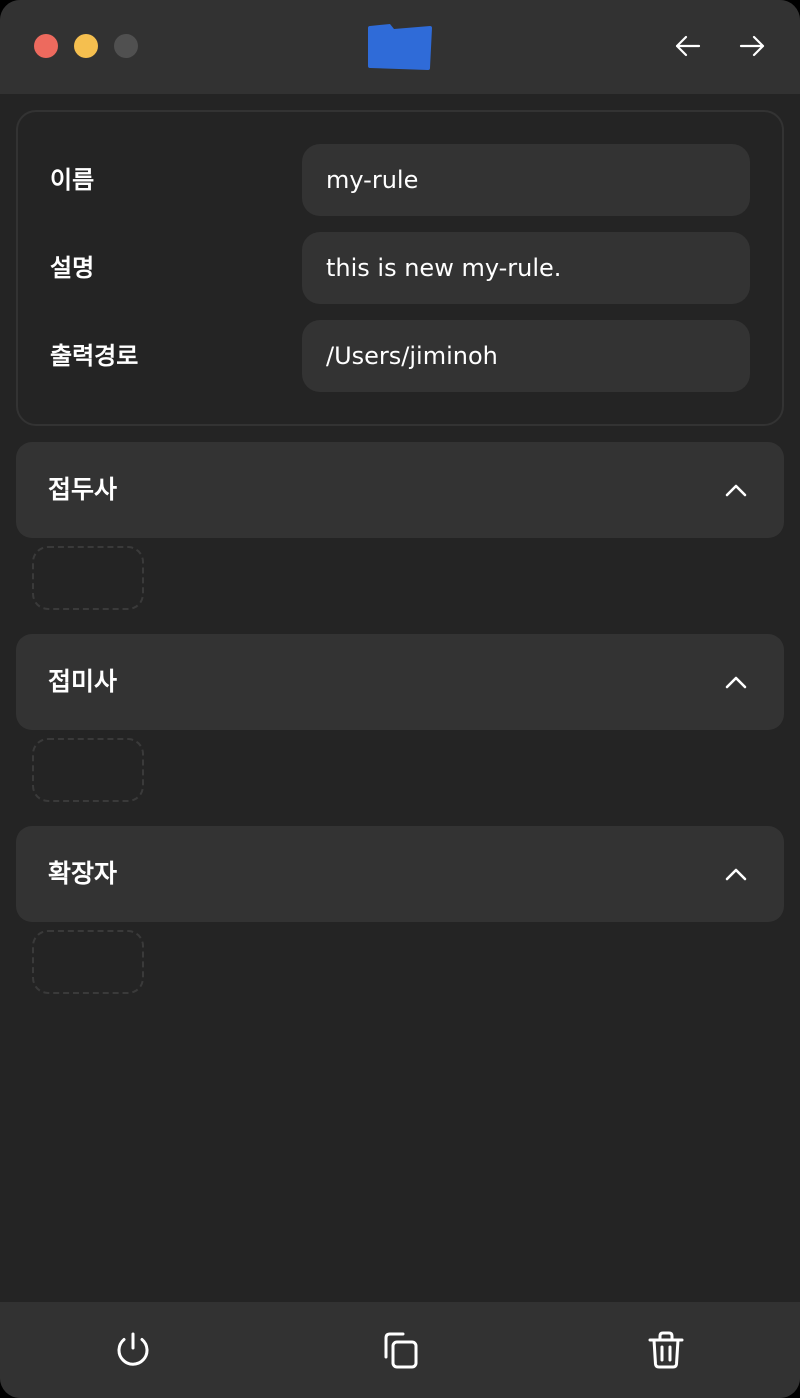 The image size is (800, 1398). I want to click on prefix-section-header: 접두사, so click(400, 490).